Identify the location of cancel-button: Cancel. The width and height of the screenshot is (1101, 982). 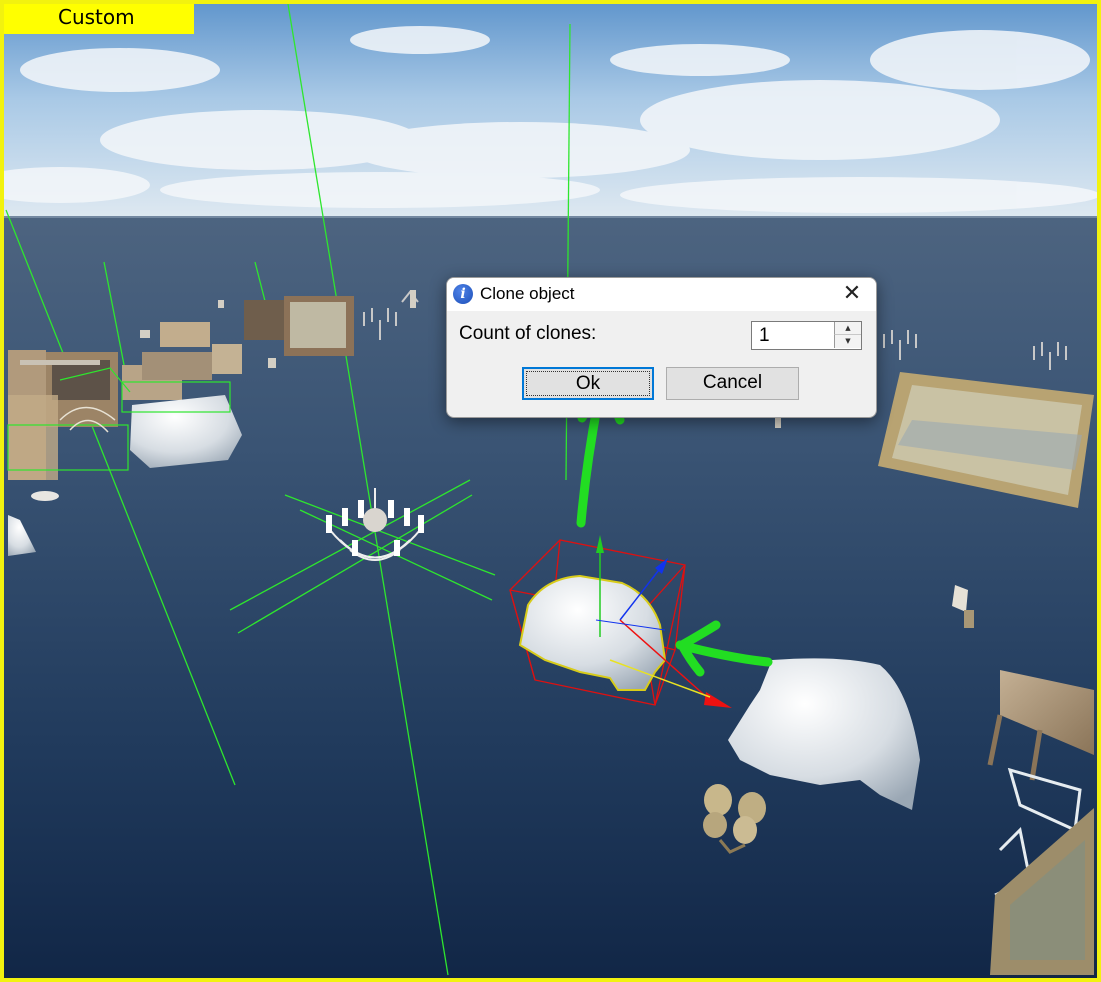
(732, 383).